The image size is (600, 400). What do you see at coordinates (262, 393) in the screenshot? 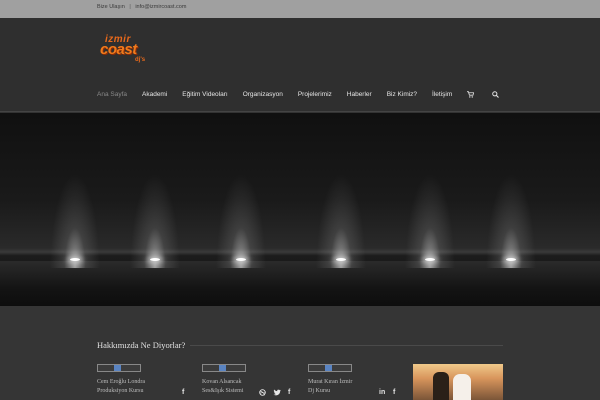
I see `dribbble-icon` at bounding box center [262, 393].